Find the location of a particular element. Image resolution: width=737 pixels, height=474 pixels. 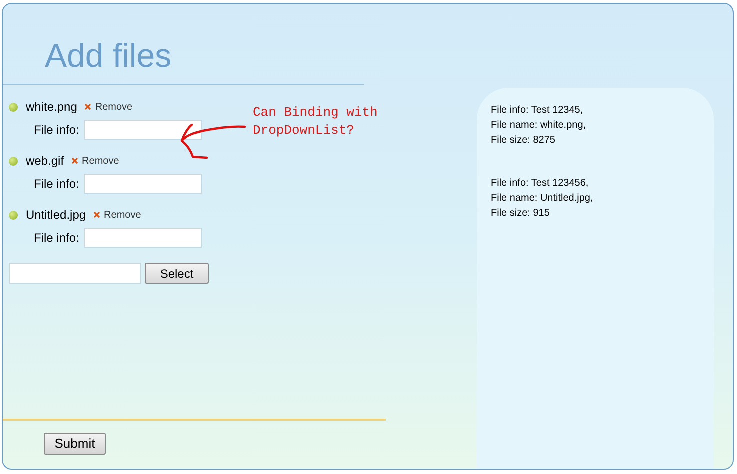

select-button: Select is located at coordinates (177, 273).